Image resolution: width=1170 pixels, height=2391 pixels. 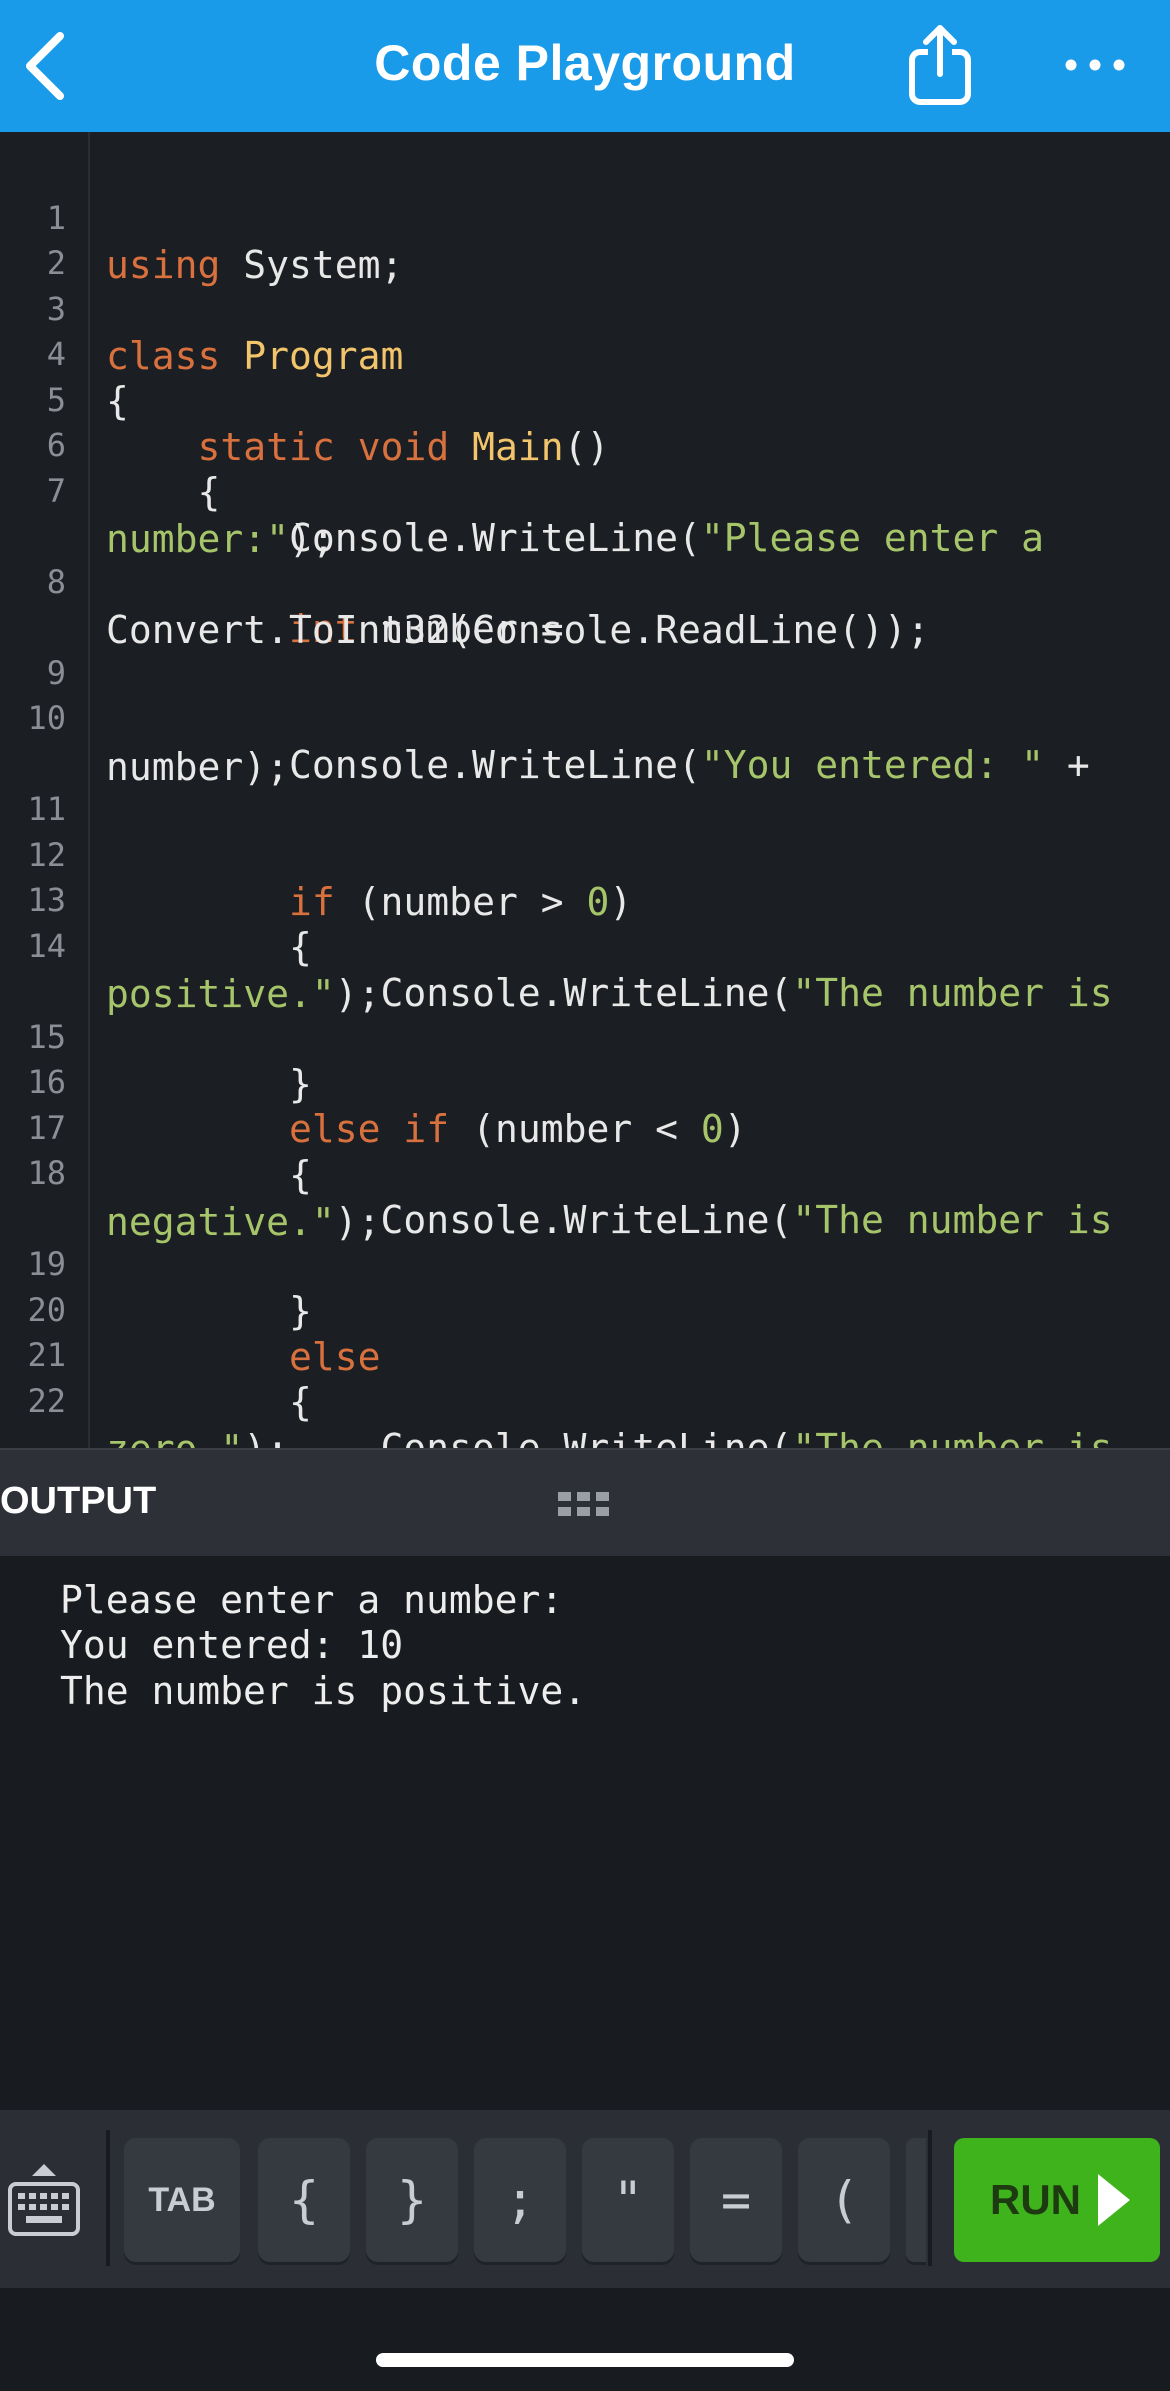 I want to click on open-paren-key: (, so click(x=844, y=2200).